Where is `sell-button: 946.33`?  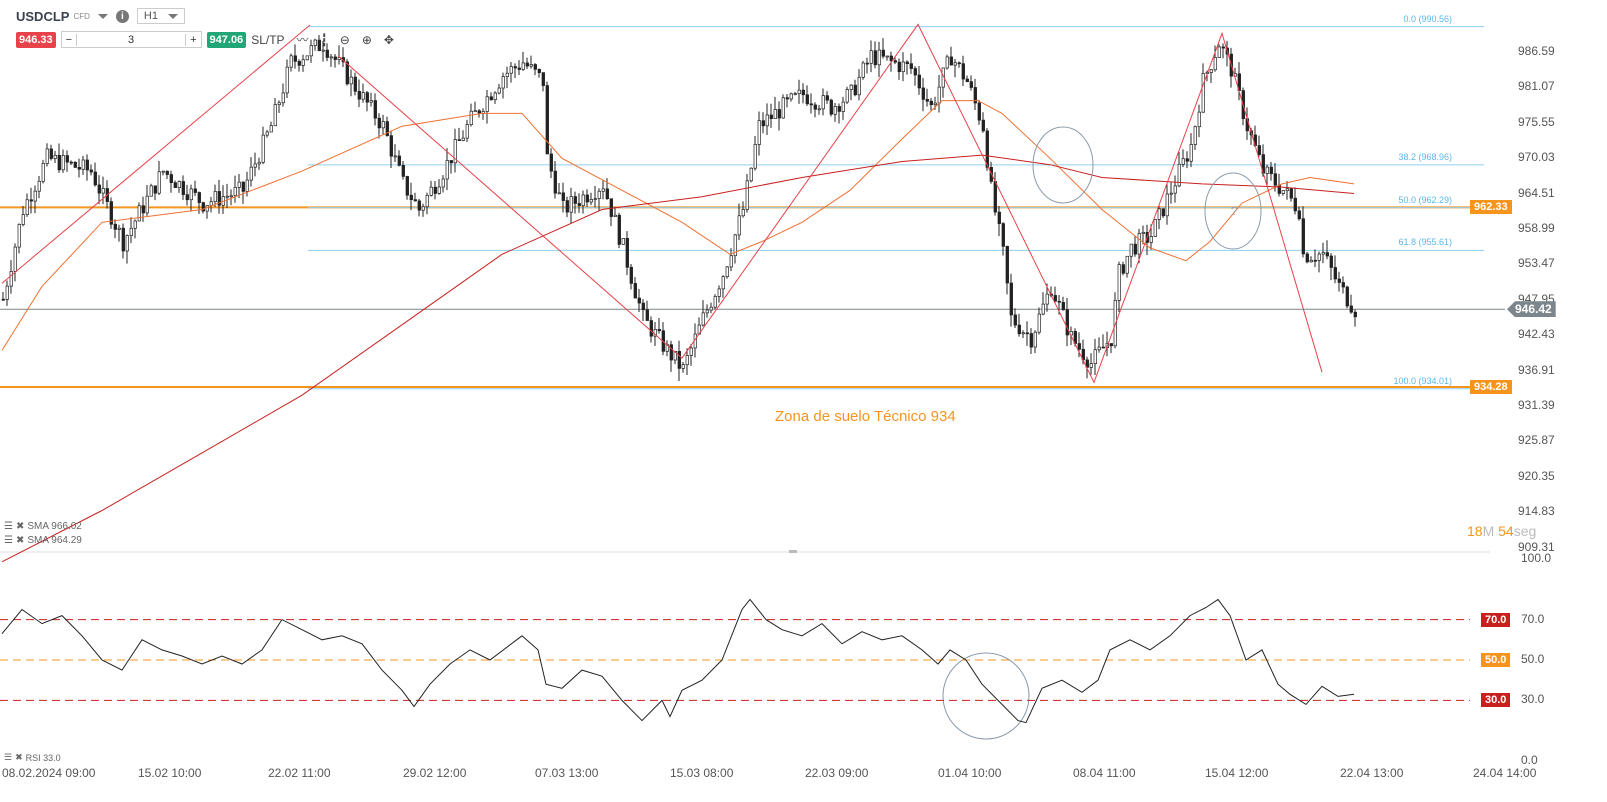
sell-button: 946.33 is located at coordinates (36, 39).